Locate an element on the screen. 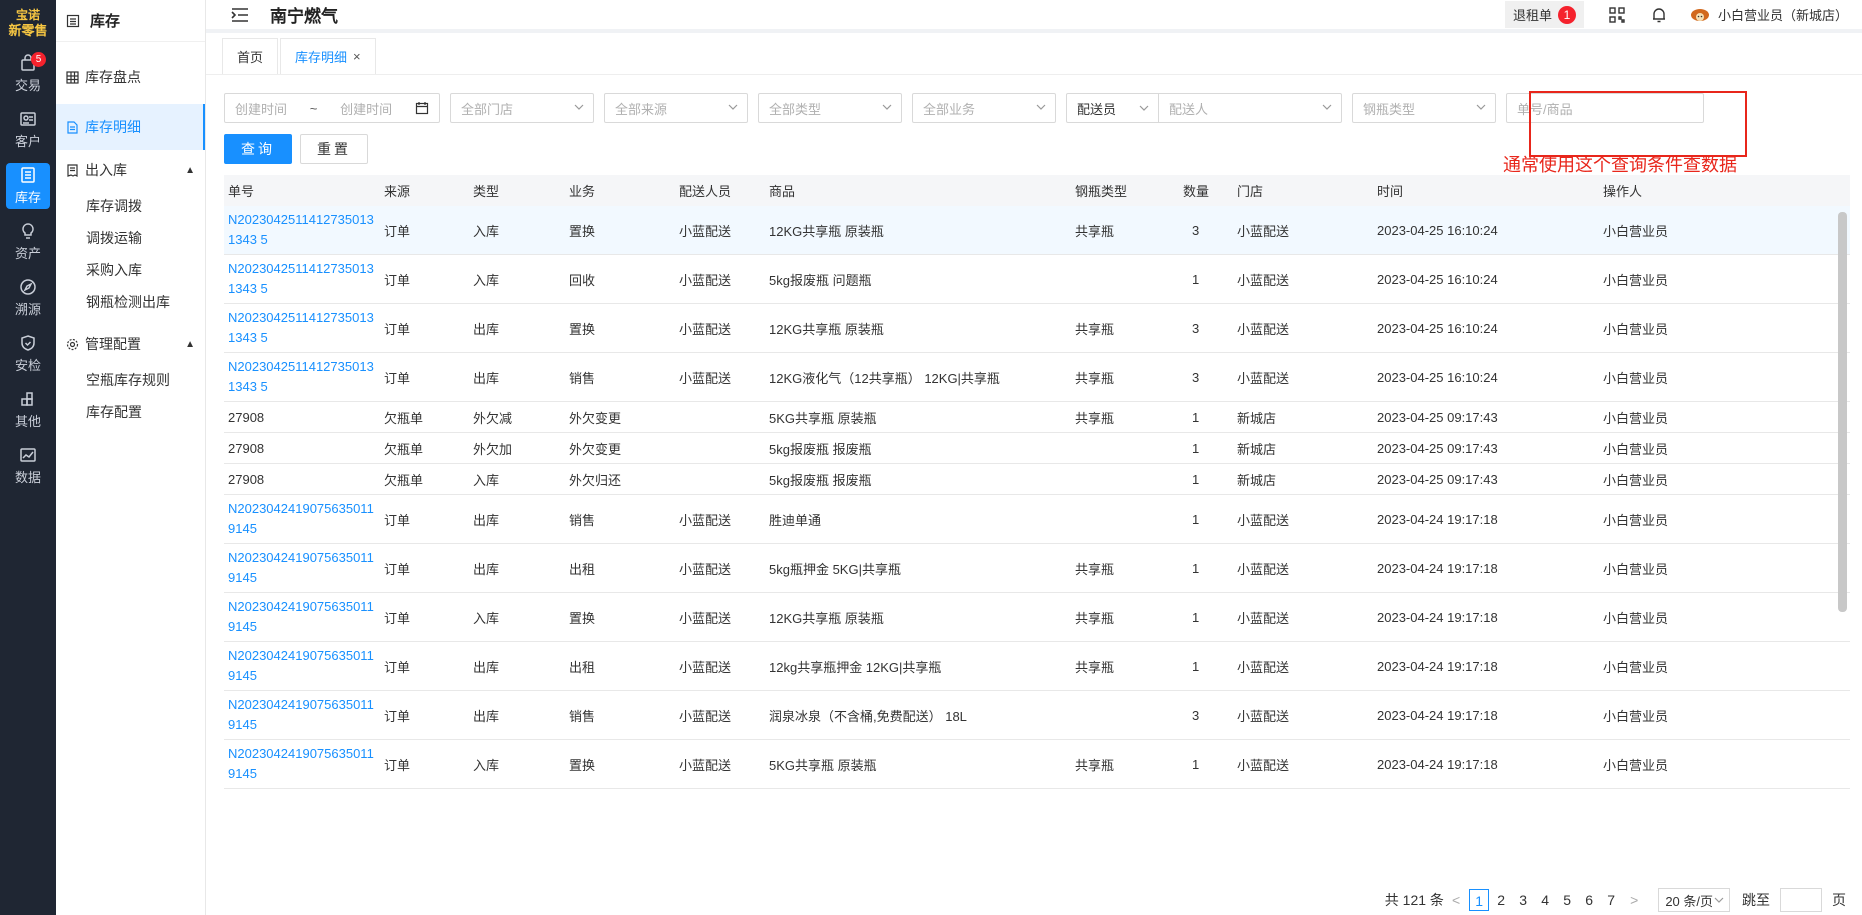  bell-icon is located at coordinates (1659, 15).